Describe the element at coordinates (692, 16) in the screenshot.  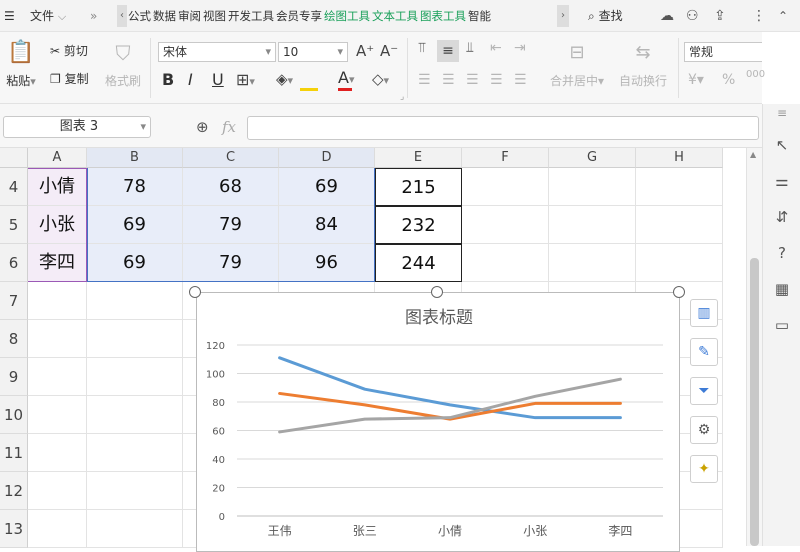
I see `share-user-icon: ⚇` at that location.